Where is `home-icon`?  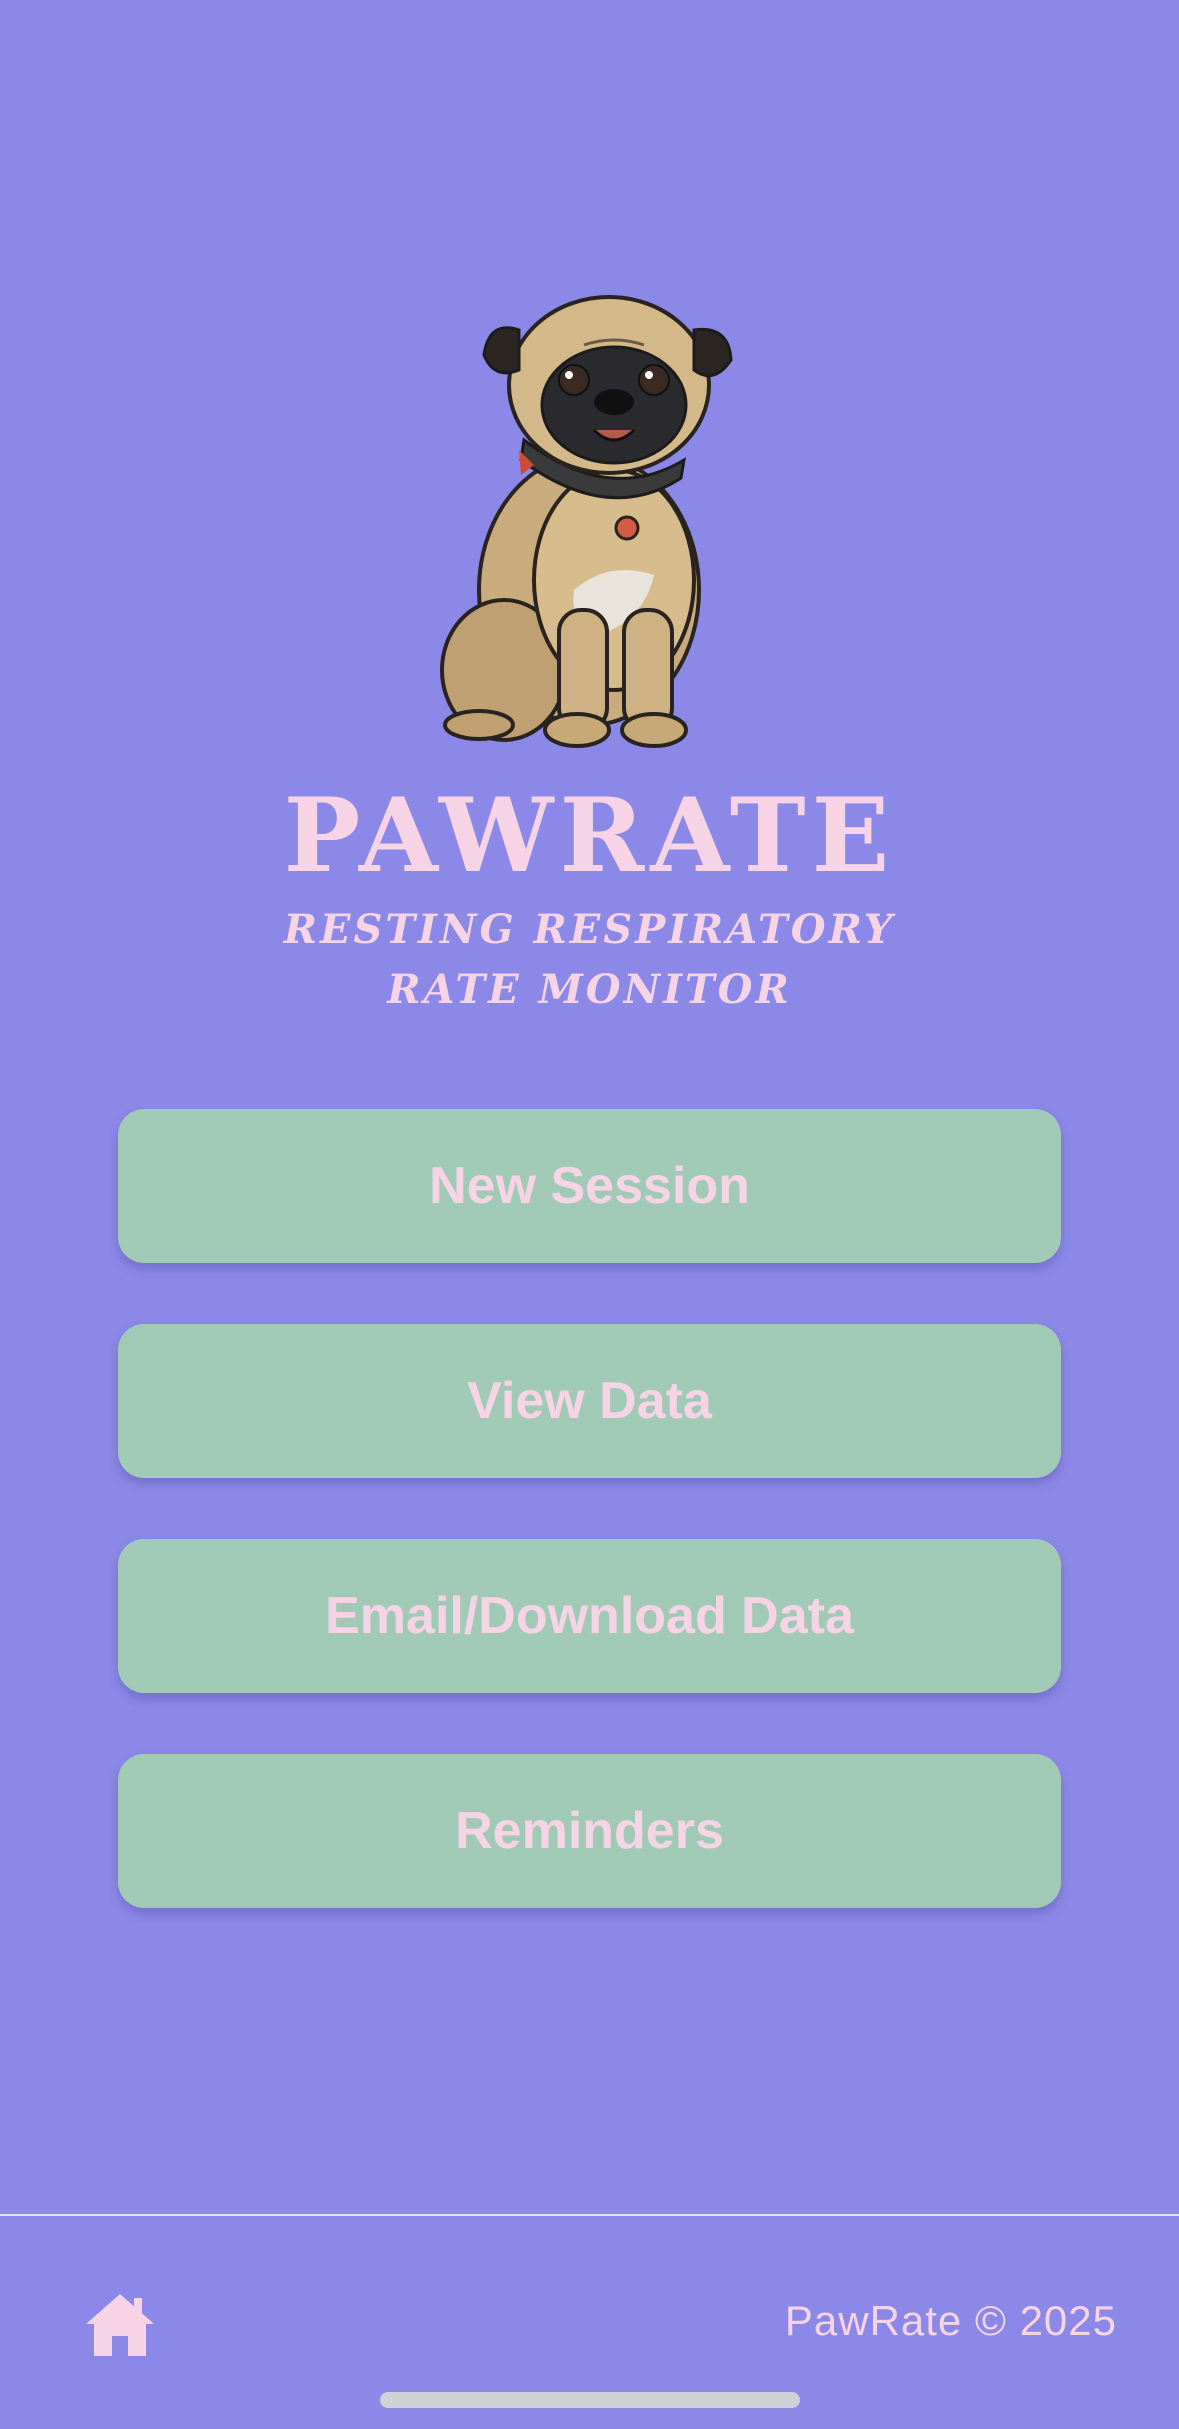
home-icon is located at coordinates (120, 2324).